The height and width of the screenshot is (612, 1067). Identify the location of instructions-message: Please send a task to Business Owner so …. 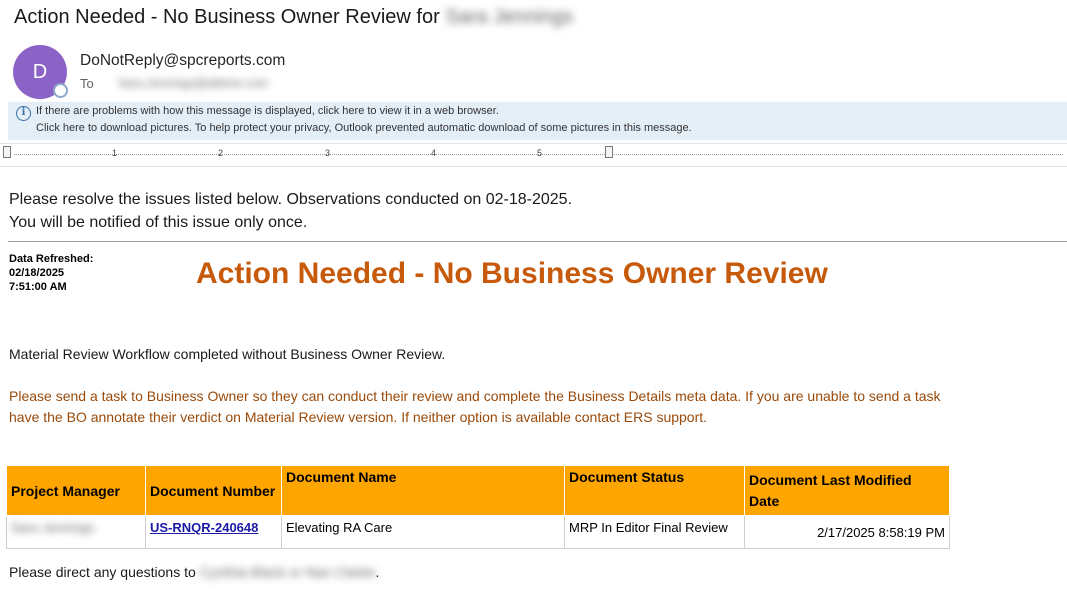
(475, 406).